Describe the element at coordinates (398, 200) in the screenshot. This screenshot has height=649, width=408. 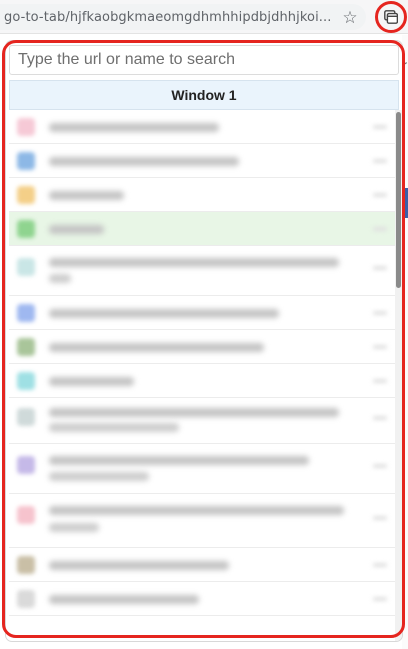
I see `scrollbar-thumb` at that location.